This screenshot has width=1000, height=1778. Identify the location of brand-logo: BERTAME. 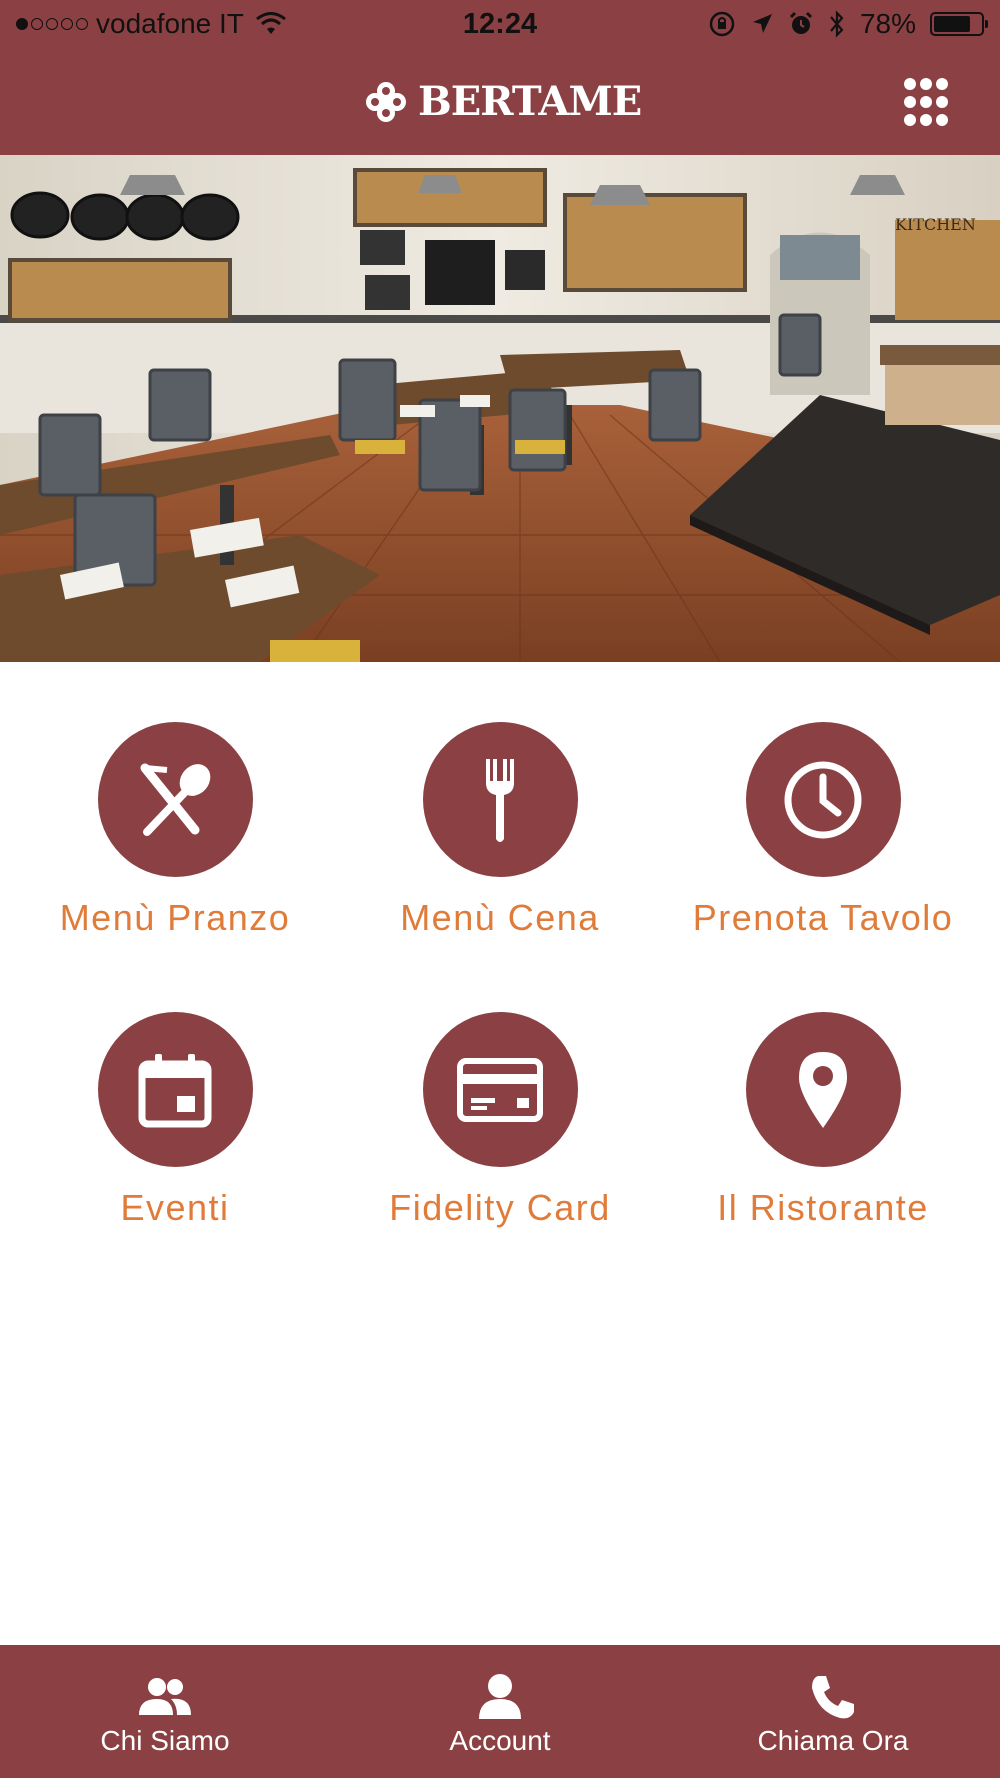
(503, 101).